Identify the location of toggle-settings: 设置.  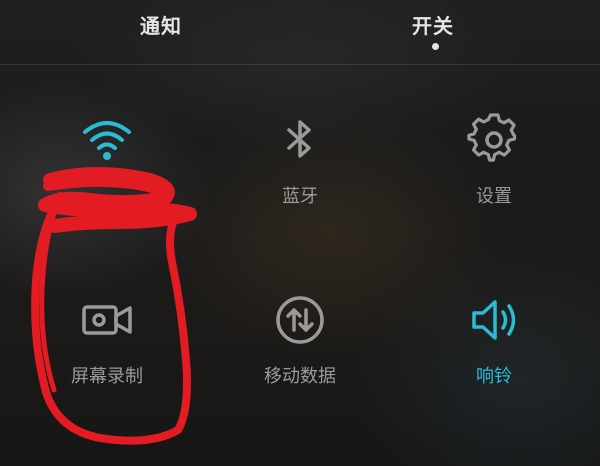
(494, 167).